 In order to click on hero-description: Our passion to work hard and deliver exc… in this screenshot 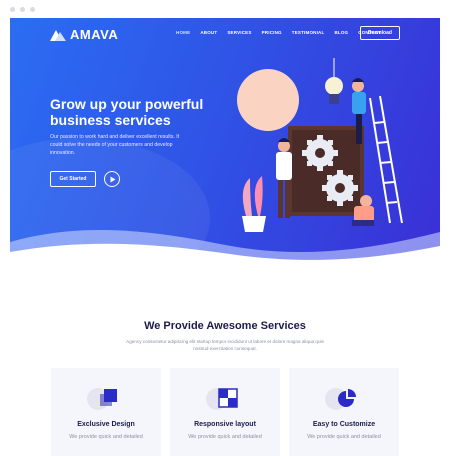, I will do `click(115, 145)`.